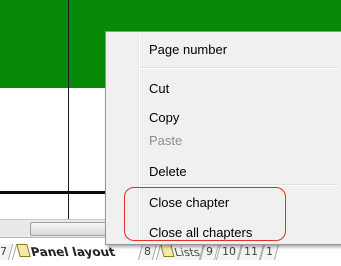  I want to click on tab-label: Lists, so click(187, 252).